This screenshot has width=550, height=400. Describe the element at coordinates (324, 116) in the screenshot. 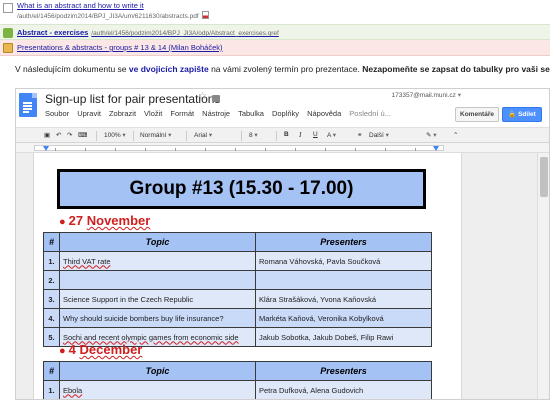

I see `menu-help: Nápověda` at that location.